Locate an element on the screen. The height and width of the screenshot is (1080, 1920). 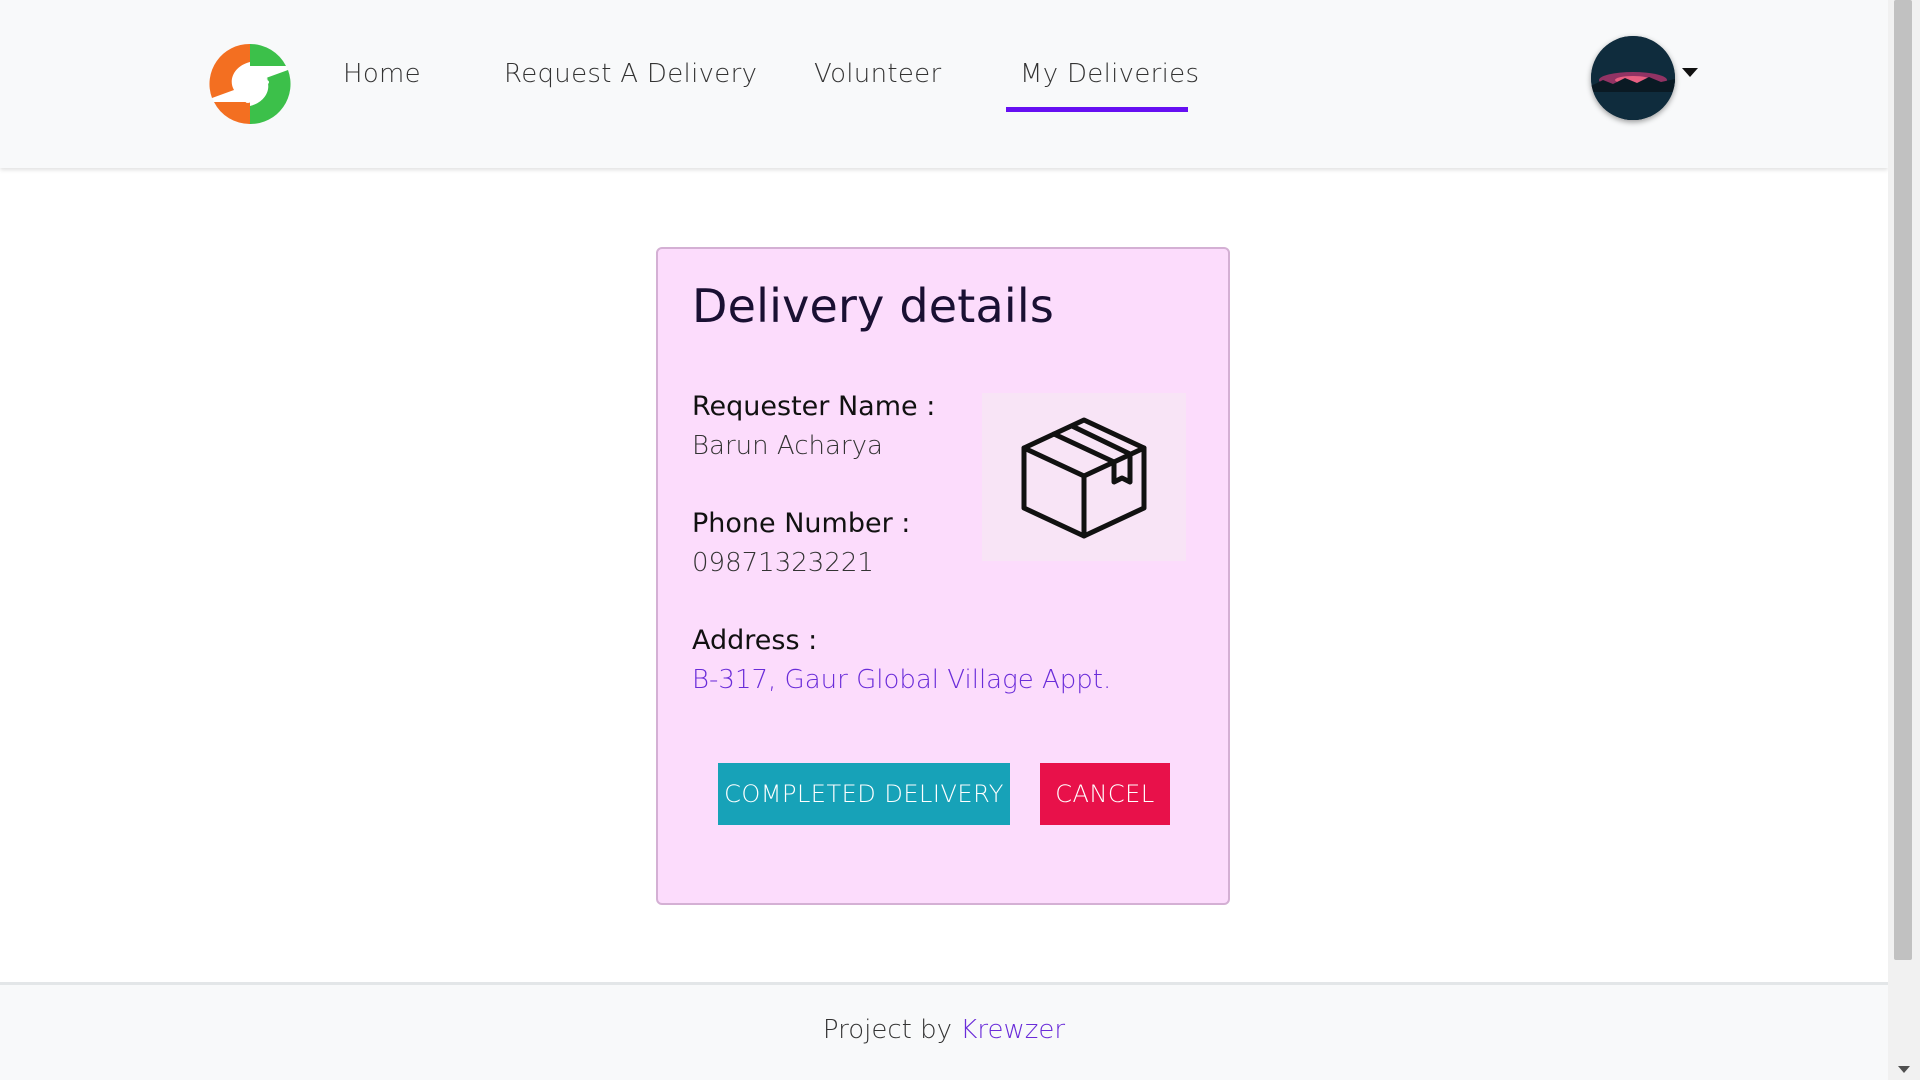
package-image is located at coordinates (1084, 477).